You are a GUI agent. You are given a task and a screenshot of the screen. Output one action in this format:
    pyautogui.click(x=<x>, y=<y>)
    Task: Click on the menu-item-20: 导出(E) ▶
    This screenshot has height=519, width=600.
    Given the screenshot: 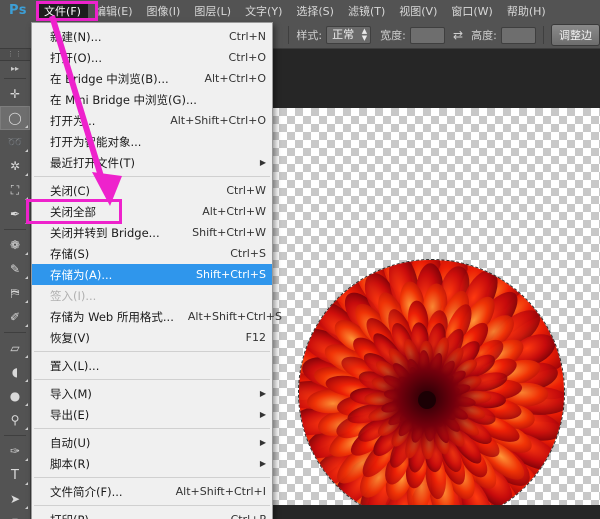 What is the action you would take?
    pyautogui.click(x=152, y=414)
    